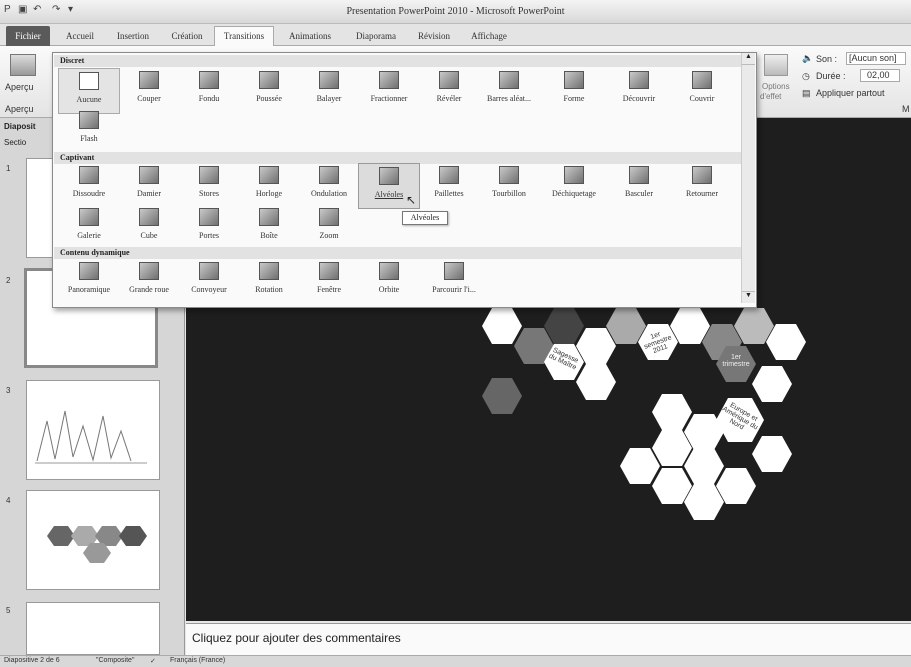  Describe the element at coordinates (776, 65) in the screenshot. I see `effect-options-icon` at that location.